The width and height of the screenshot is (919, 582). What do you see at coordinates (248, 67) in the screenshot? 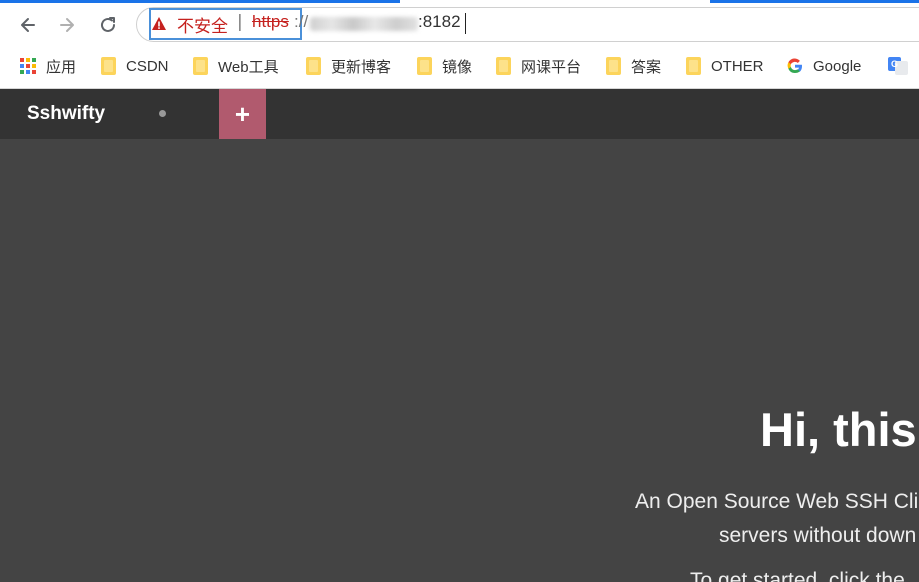
I see `bookmark-label: Web工具` at bounding box center [248, 67].